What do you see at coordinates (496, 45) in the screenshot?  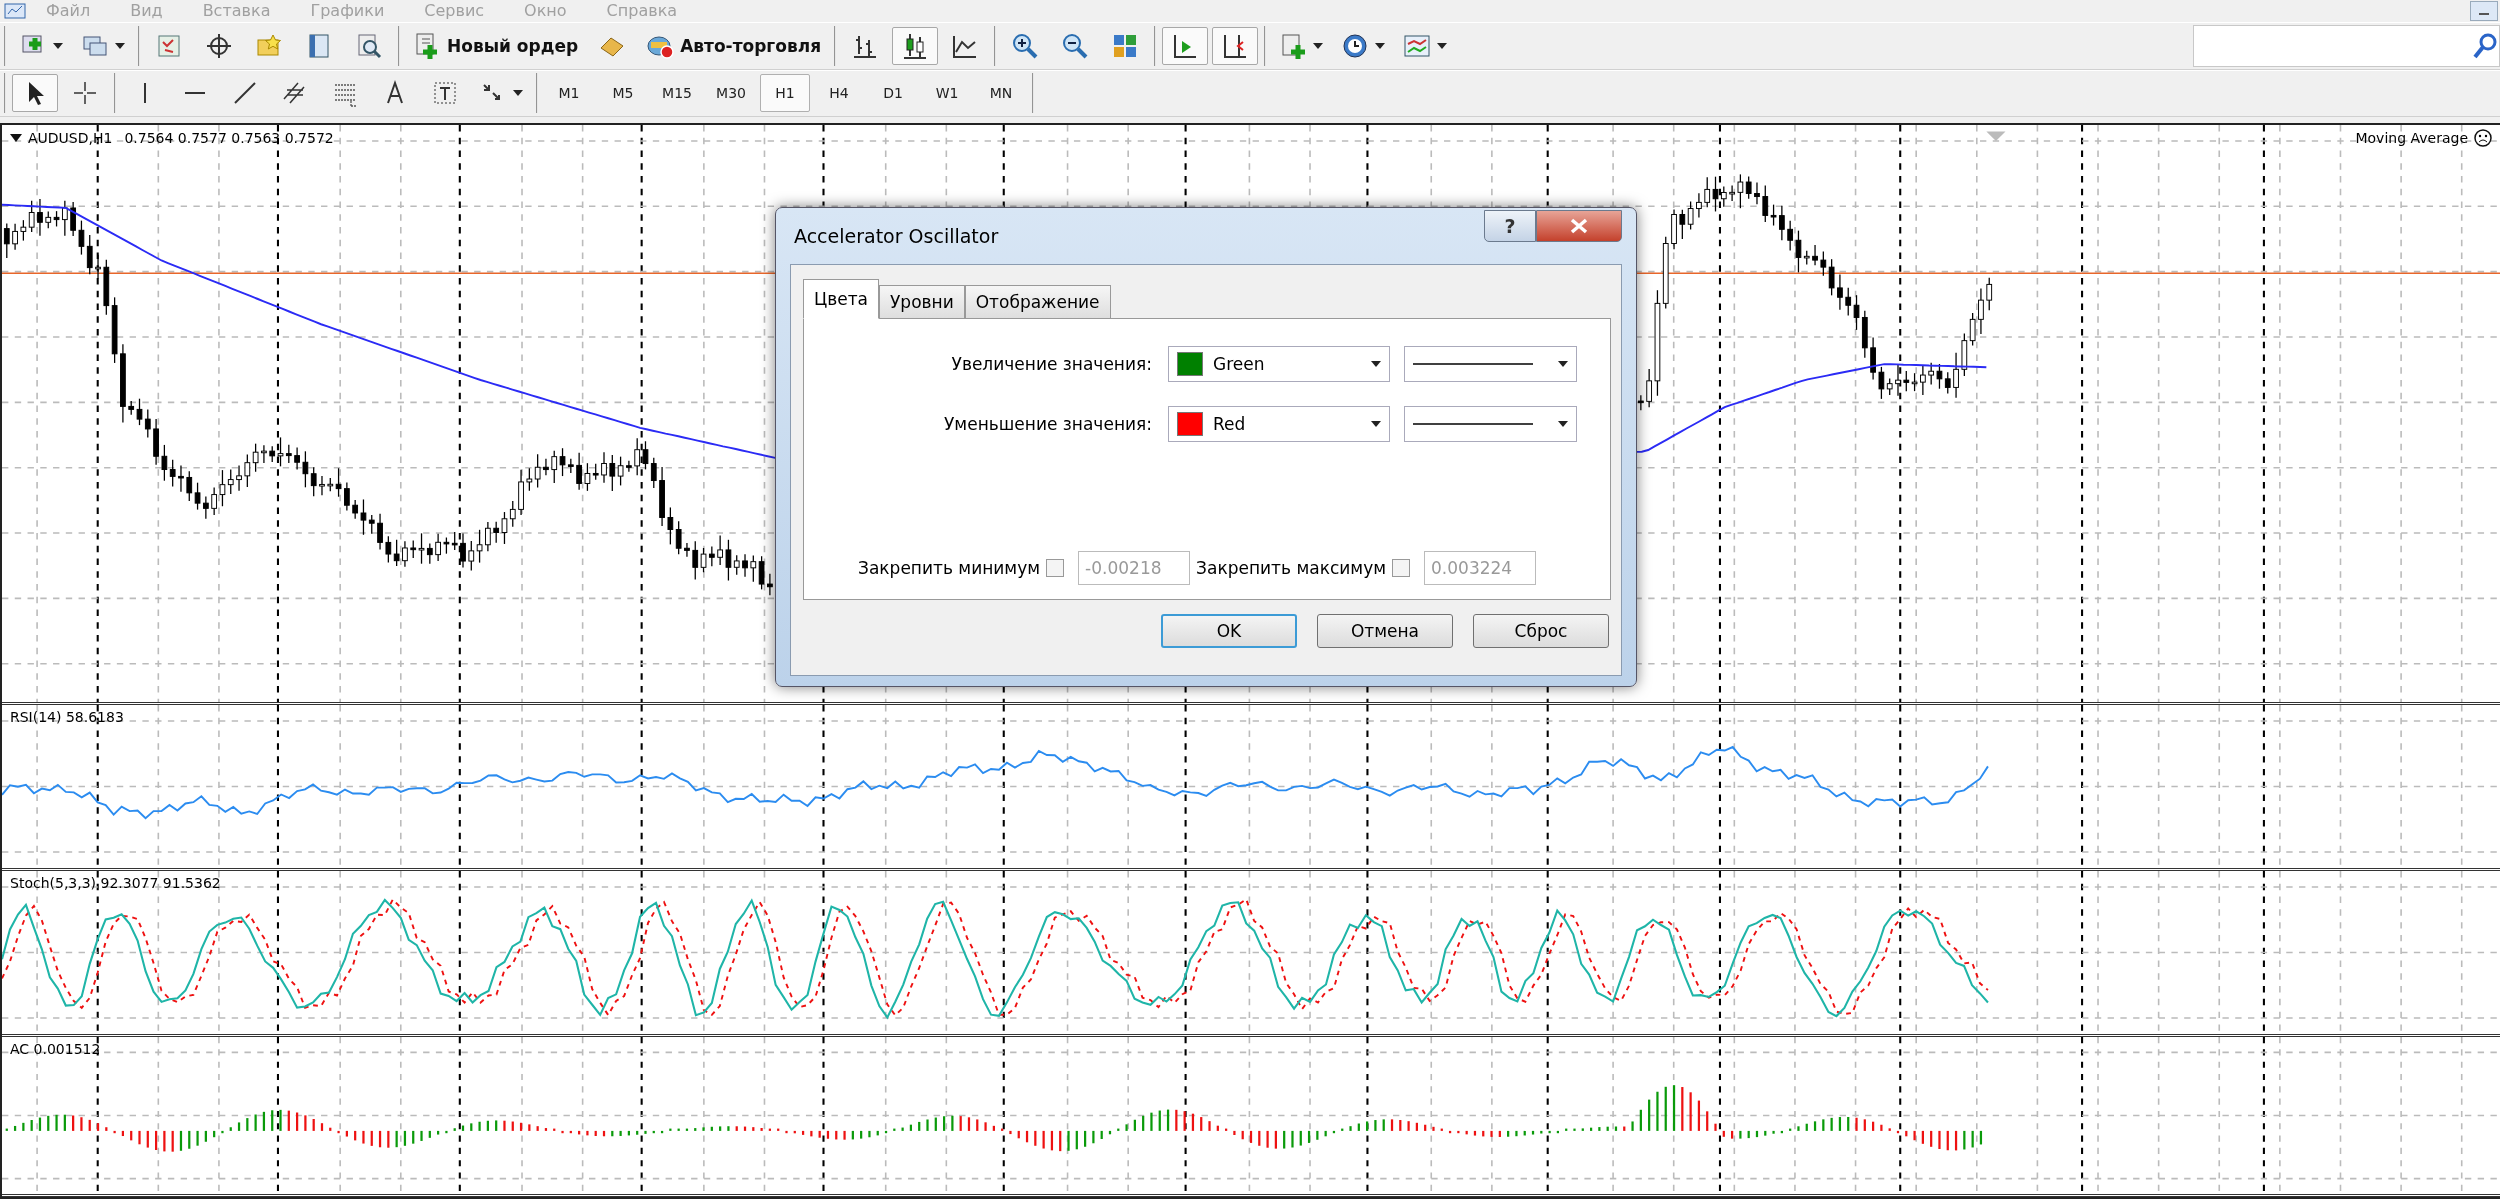 I see `toolbar-button: Новый ордер` at bounding box center [496, 45].